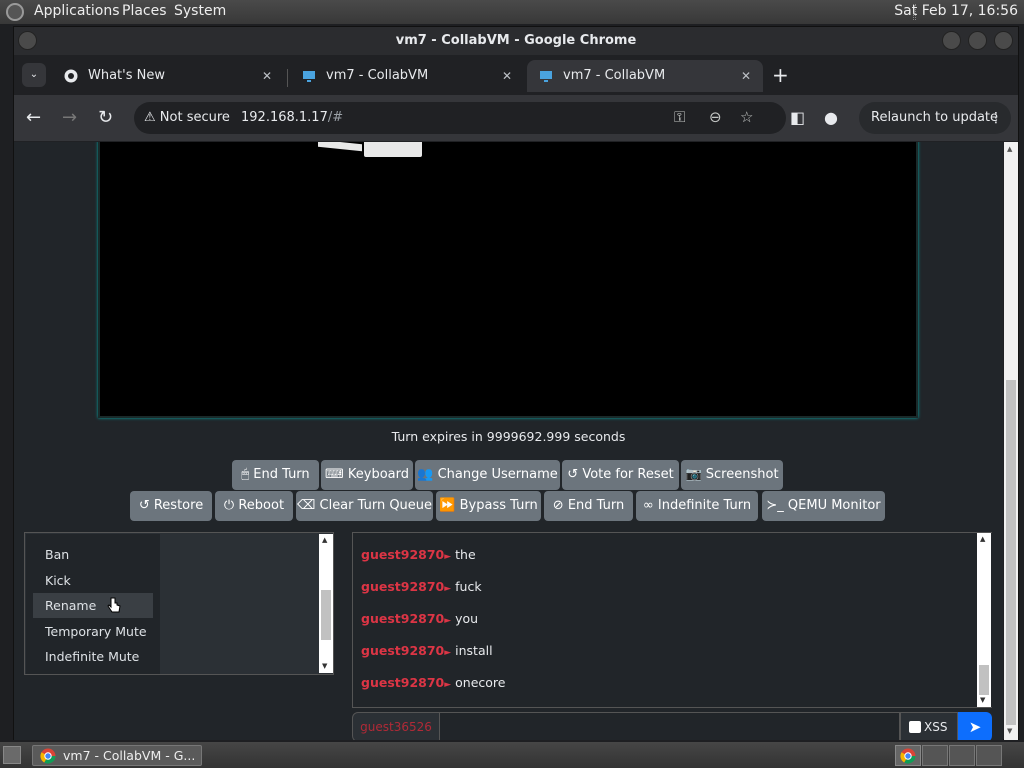  I want to click on window-title: vm7 - CollabVM - Google Chrome, so click(516, 40).